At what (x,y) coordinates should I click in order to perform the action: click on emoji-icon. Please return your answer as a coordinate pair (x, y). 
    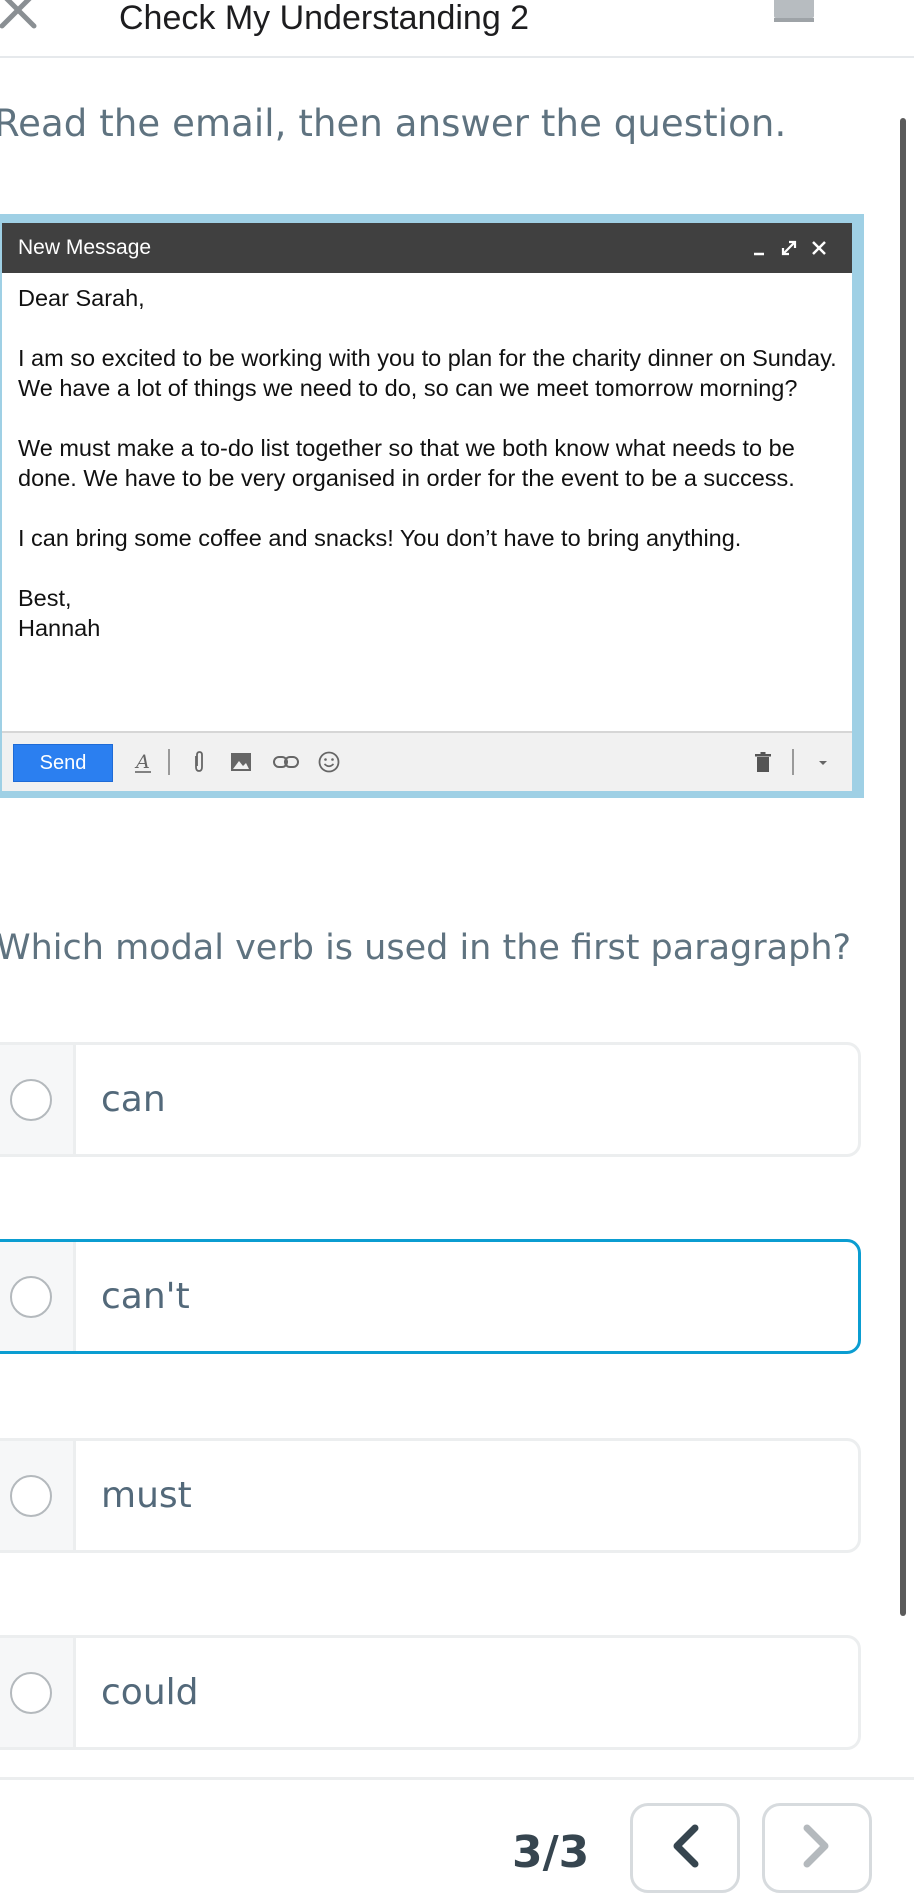
    Looking at the image, I should click on (329, 762).